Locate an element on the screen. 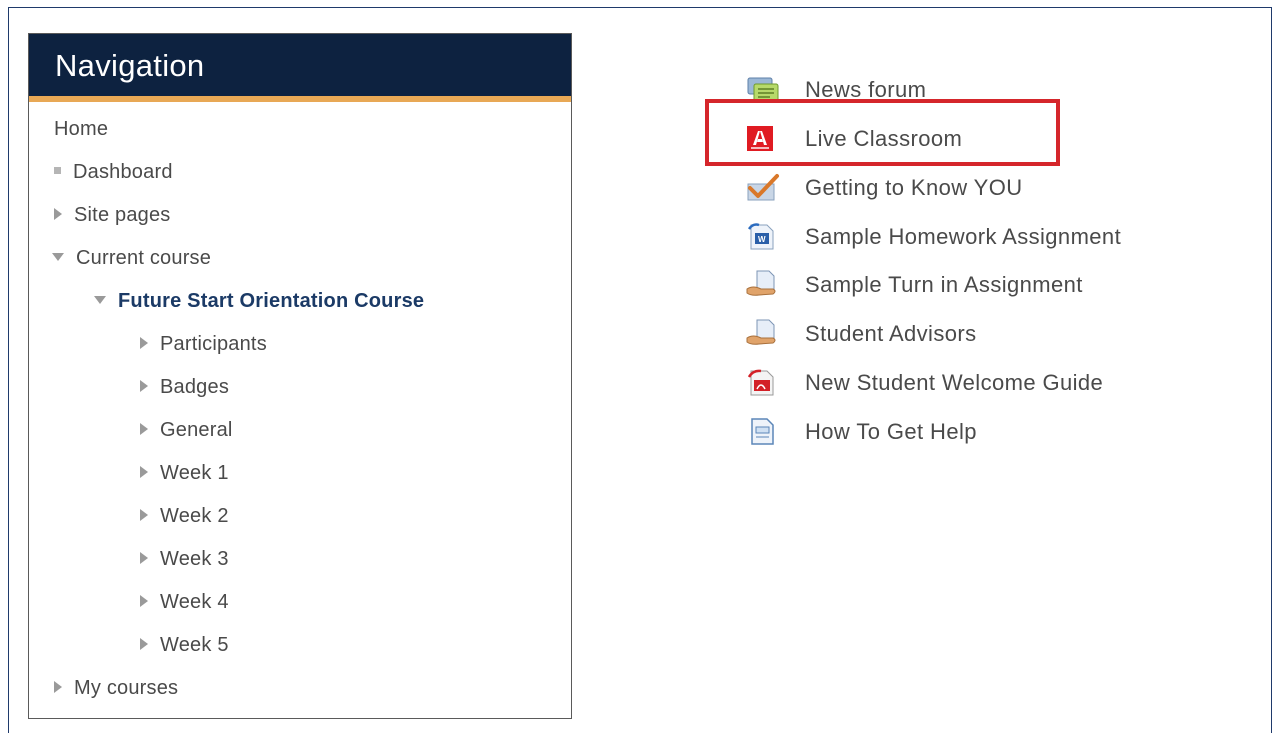 This screenshot has height=733, width=1272. nav-item-label: Participants is located at coordinates (213, 344).